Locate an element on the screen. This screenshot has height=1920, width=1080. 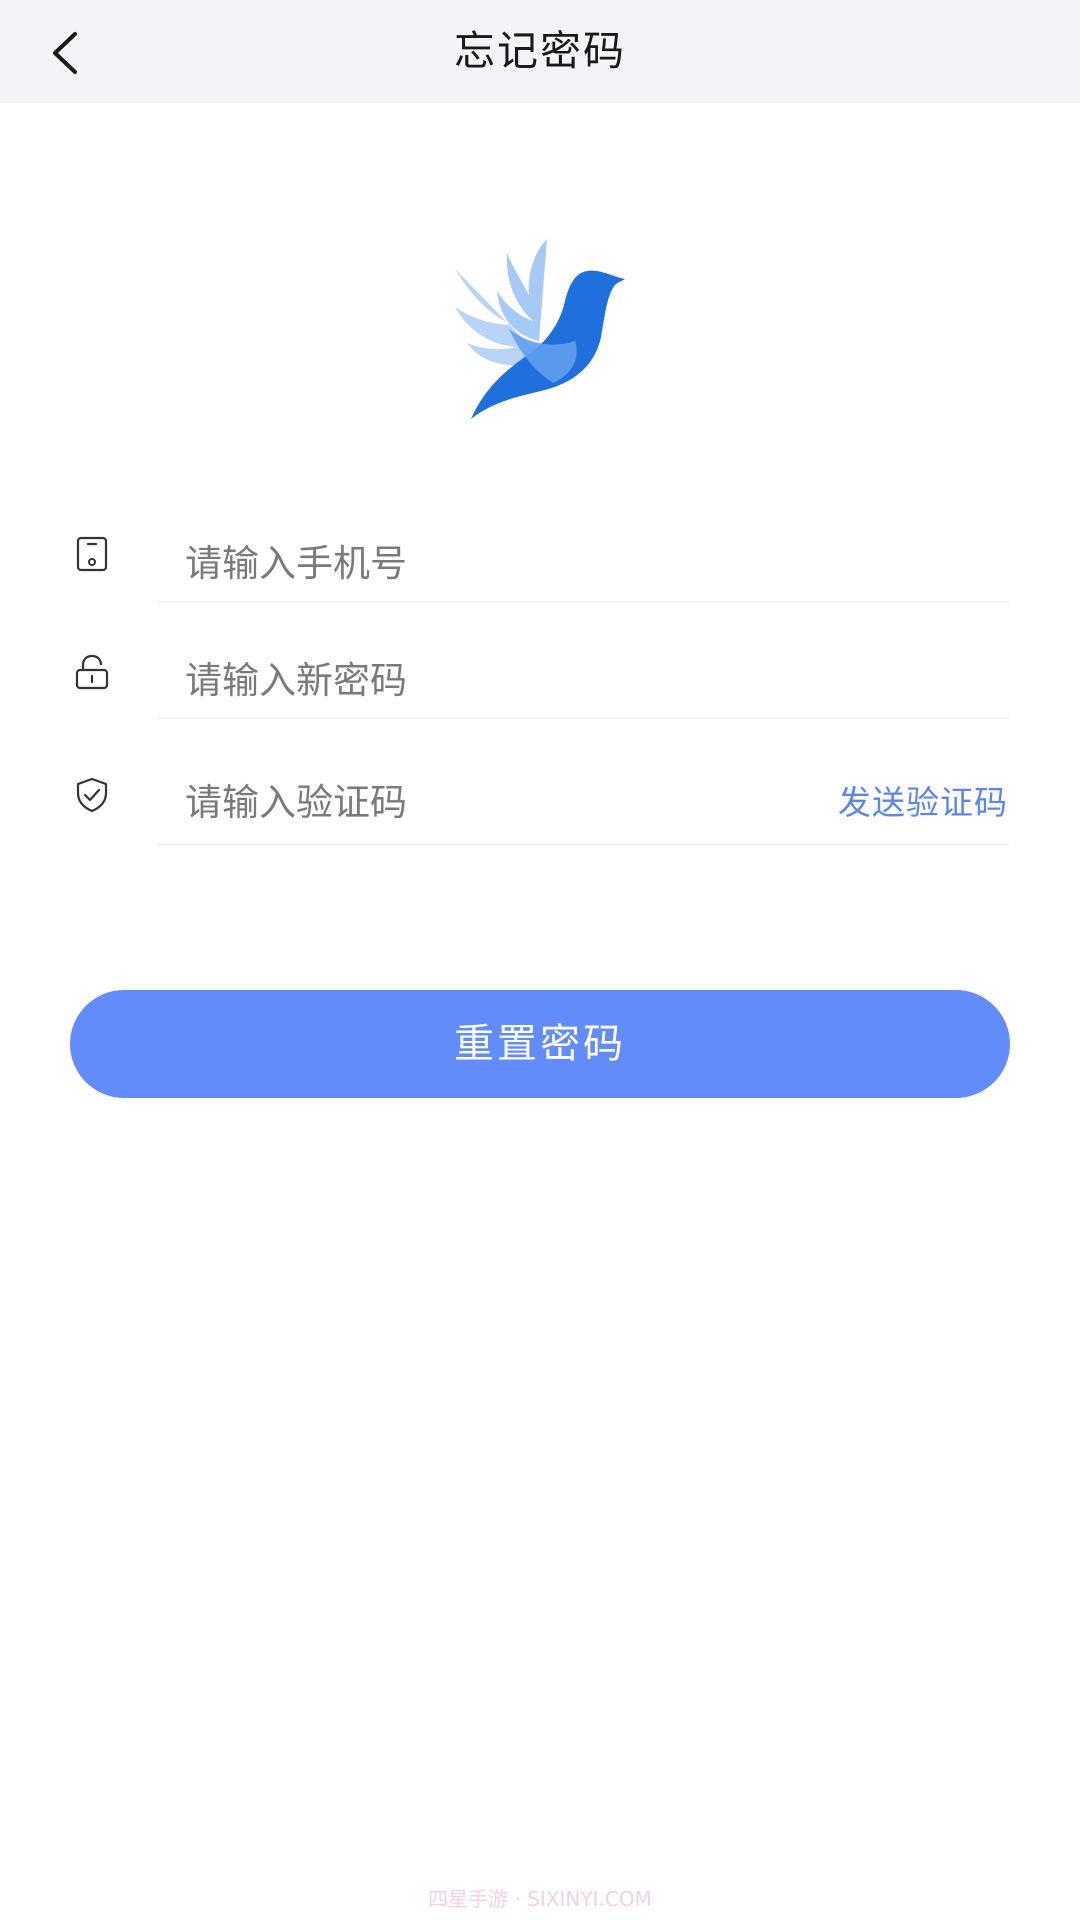
code-divider is located at coordinates (583, 844).